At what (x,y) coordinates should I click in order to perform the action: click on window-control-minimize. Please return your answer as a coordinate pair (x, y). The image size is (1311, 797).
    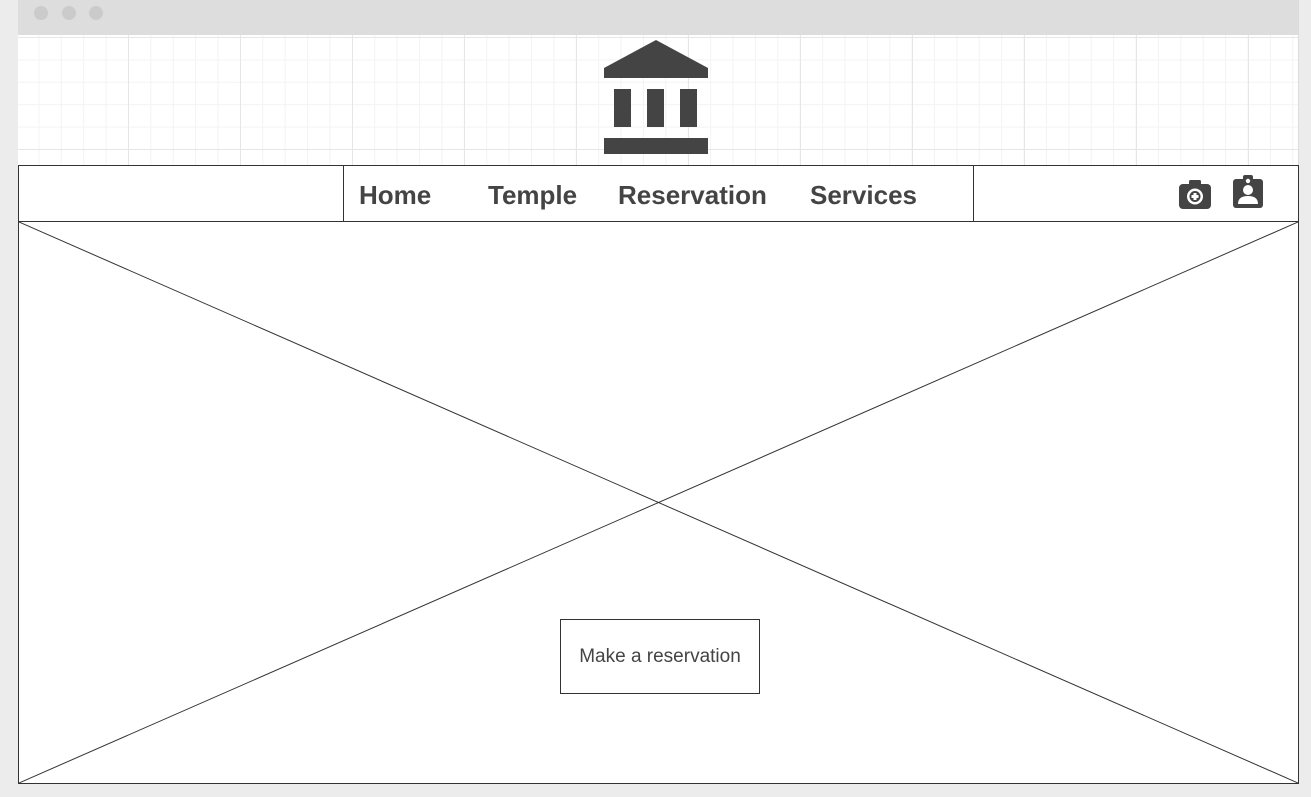
    Looking at the image, I should click on (69, 13).